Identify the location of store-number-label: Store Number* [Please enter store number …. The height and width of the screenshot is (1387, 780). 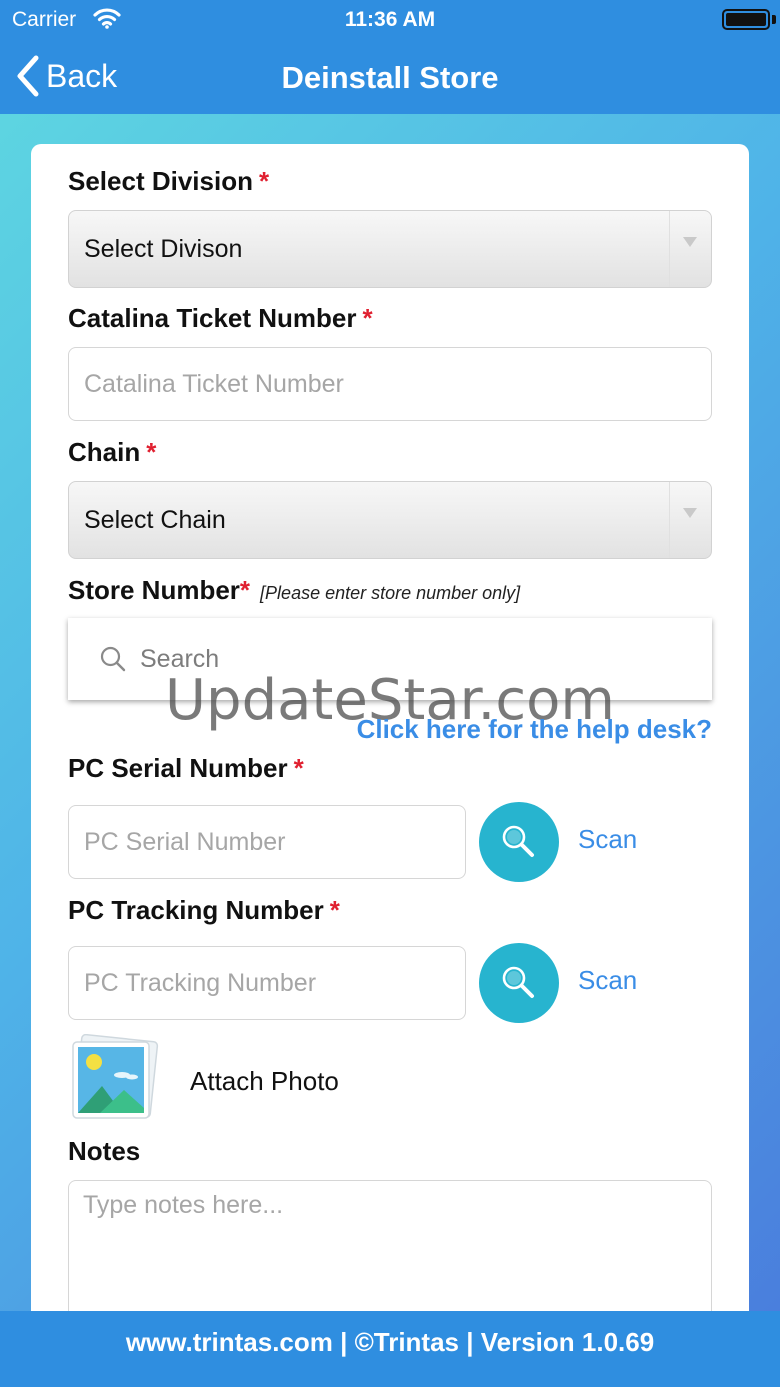
(294, 590).